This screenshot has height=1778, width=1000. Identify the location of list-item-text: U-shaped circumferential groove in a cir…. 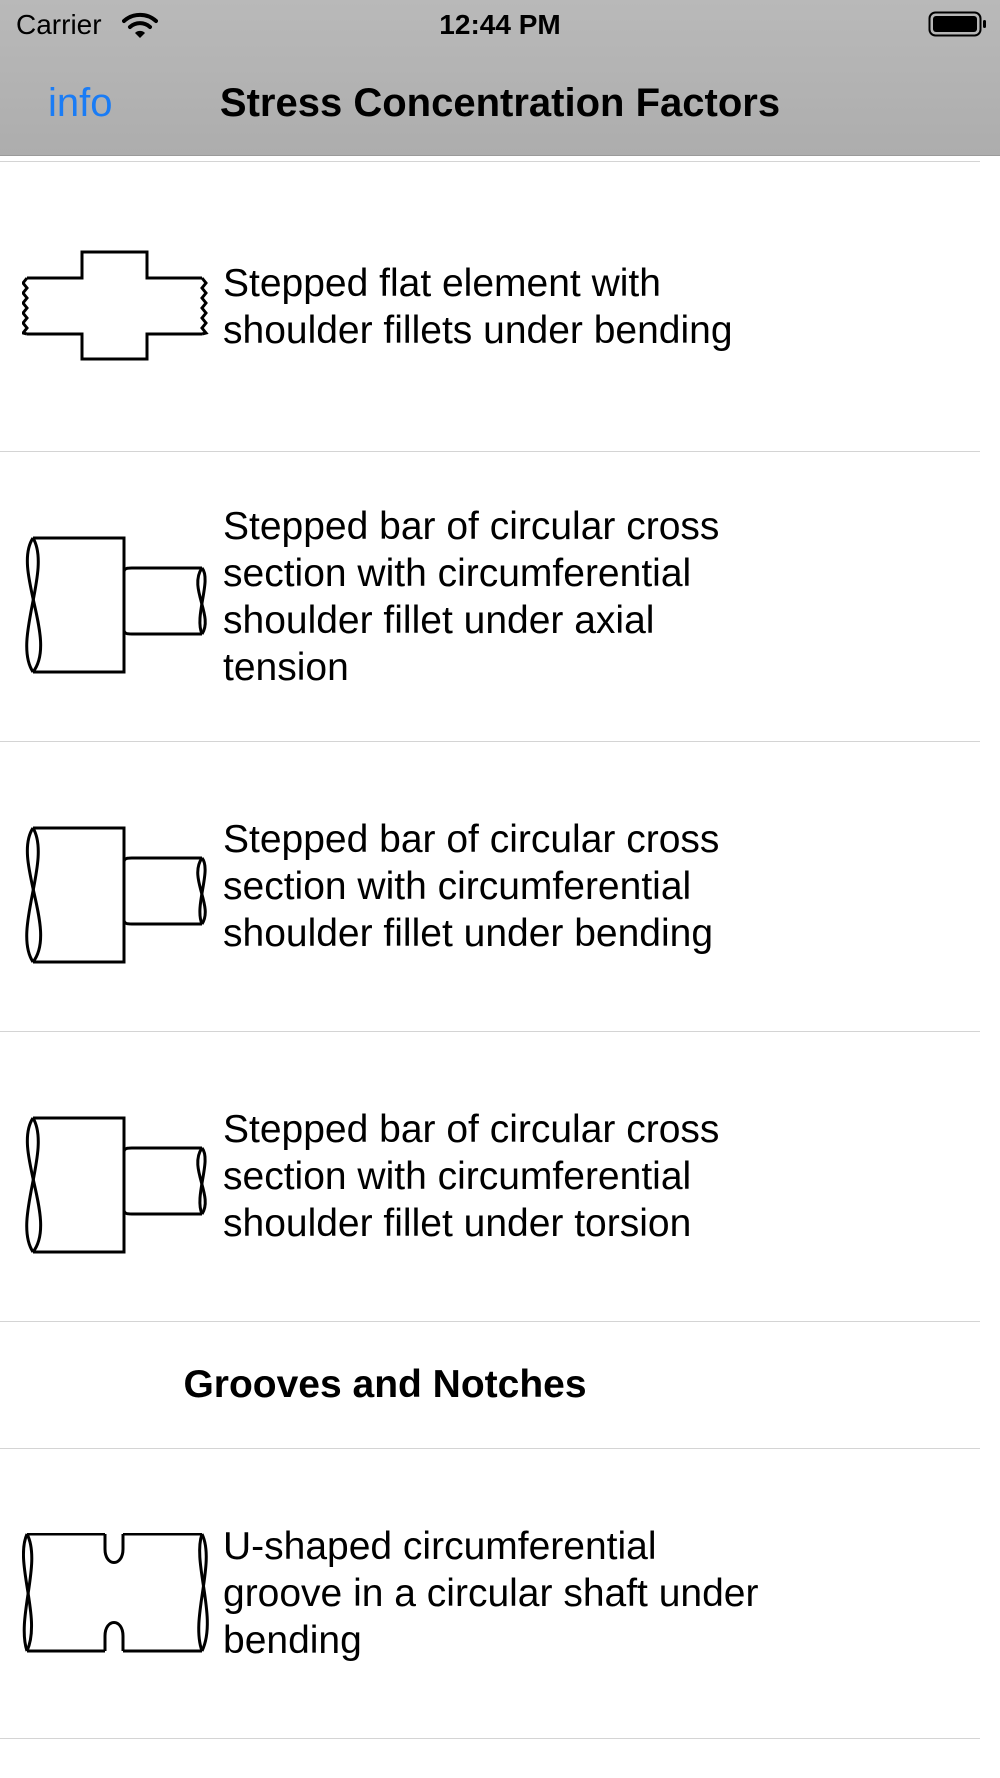
(491, 1593).